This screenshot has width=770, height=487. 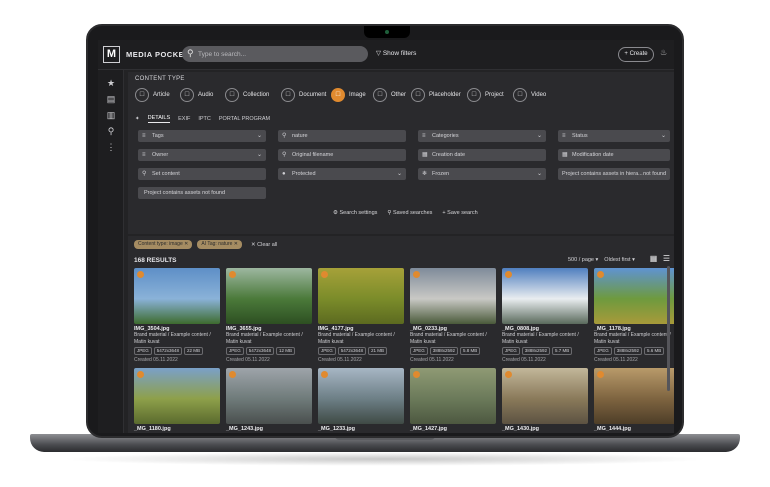 What do you see at coordinates (482, 174) in the screenshot?
I see `frozen-field: ⋮❄Frozen⌄` at bounding box center [482, 174].